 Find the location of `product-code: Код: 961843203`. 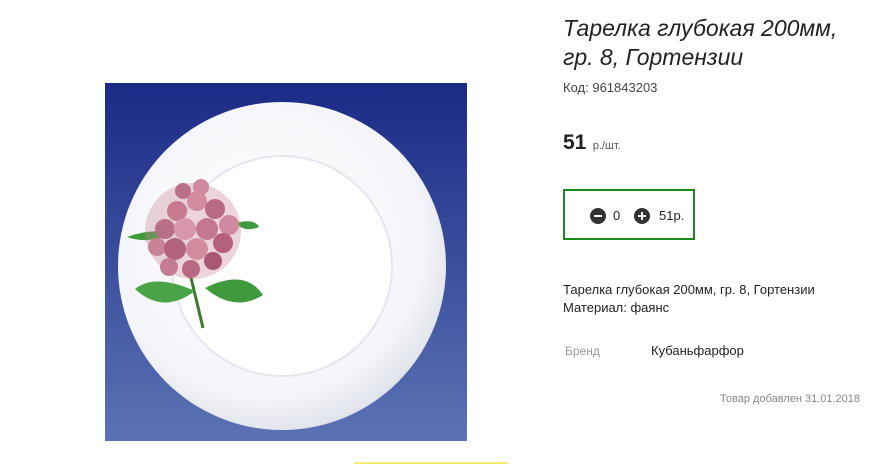

product-code: Код: 961843203 is located at coordinates (610, 87).